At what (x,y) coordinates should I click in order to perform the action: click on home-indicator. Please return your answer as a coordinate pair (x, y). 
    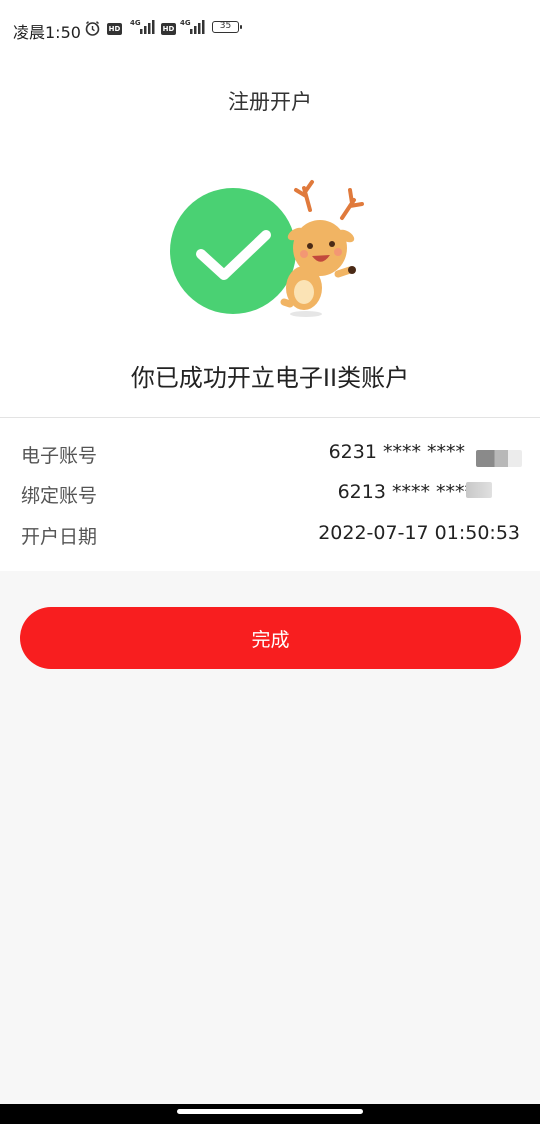
    Looking at the image, I should click on (270, 1111).